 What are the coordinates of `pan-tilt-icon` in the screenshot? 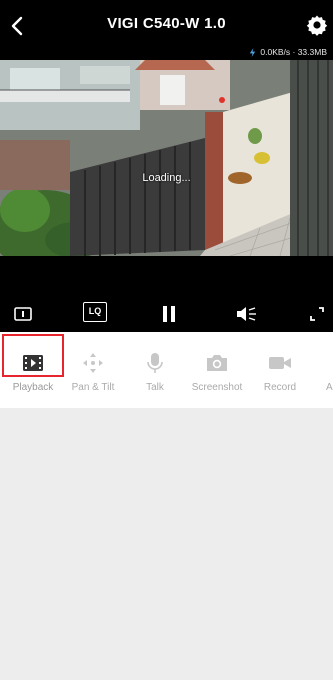 It's located at (93, 363).